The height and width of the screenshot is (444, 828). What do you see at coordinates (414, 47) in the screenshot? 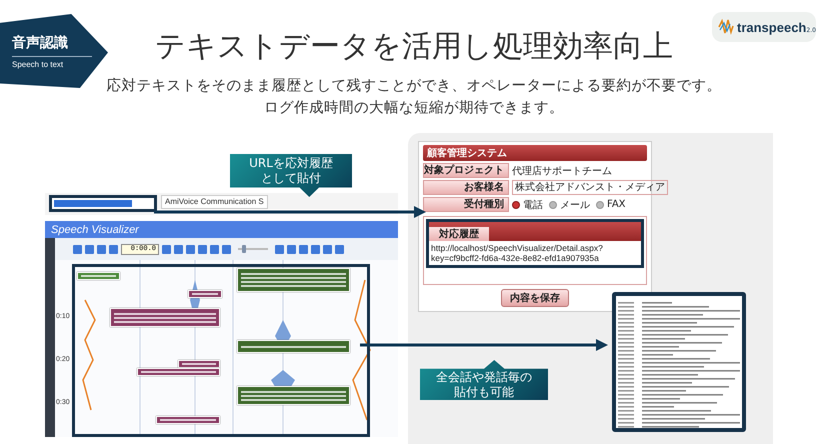
I see `slide-title: テキストデータを活用し処理効率向上` at bounding box center [414, 47].